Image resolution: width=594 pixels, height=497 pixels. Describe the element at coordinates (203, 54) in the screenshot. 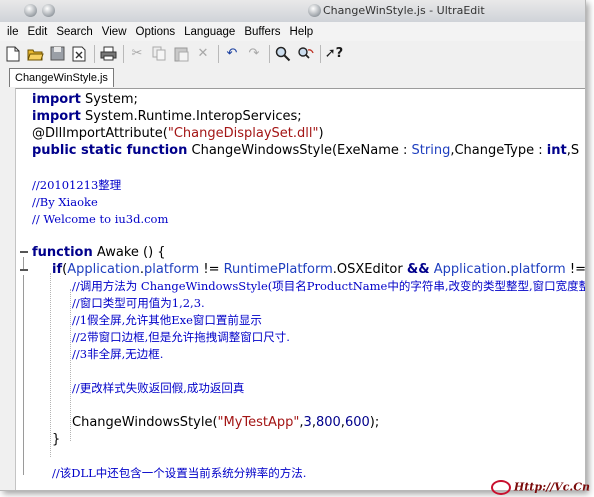

I see `delete-icon: ✕` at that location.